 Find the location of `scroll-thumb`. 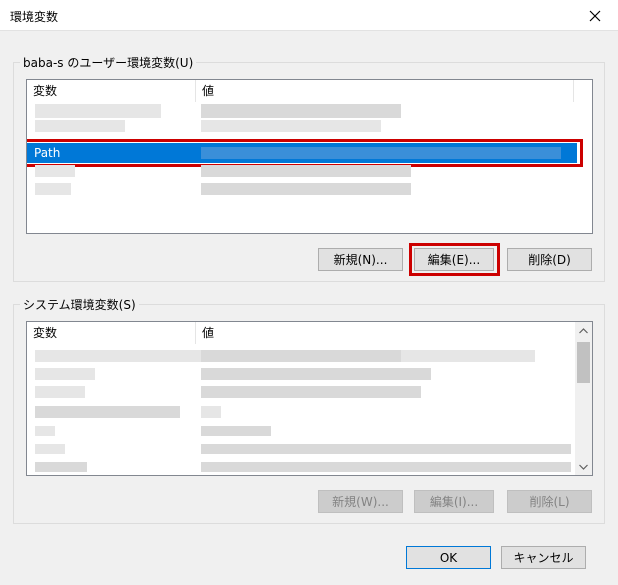

scroll-thumb is located at coordinates (583, 362).